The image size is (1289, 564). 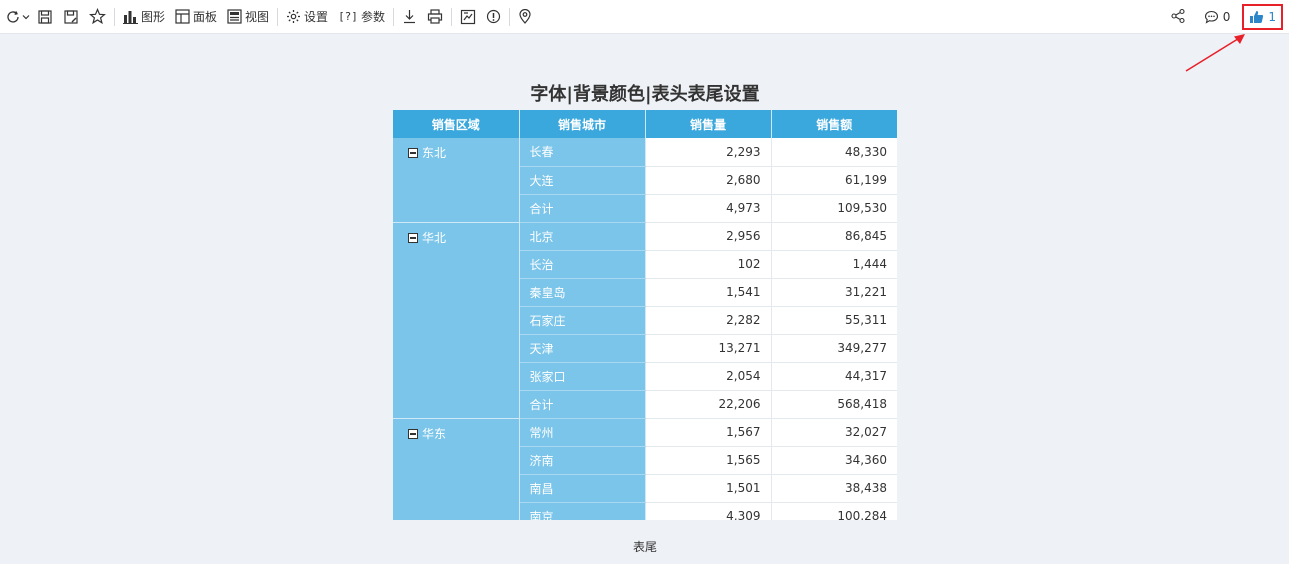 I want to click on bar-chart-icon, so click(x=130, y=17).